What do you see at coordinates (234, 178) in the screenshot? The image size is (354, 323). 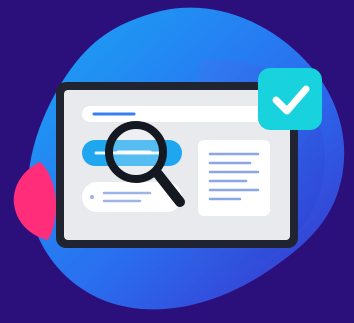 I see `document-card` at bounding box center [234, 178].